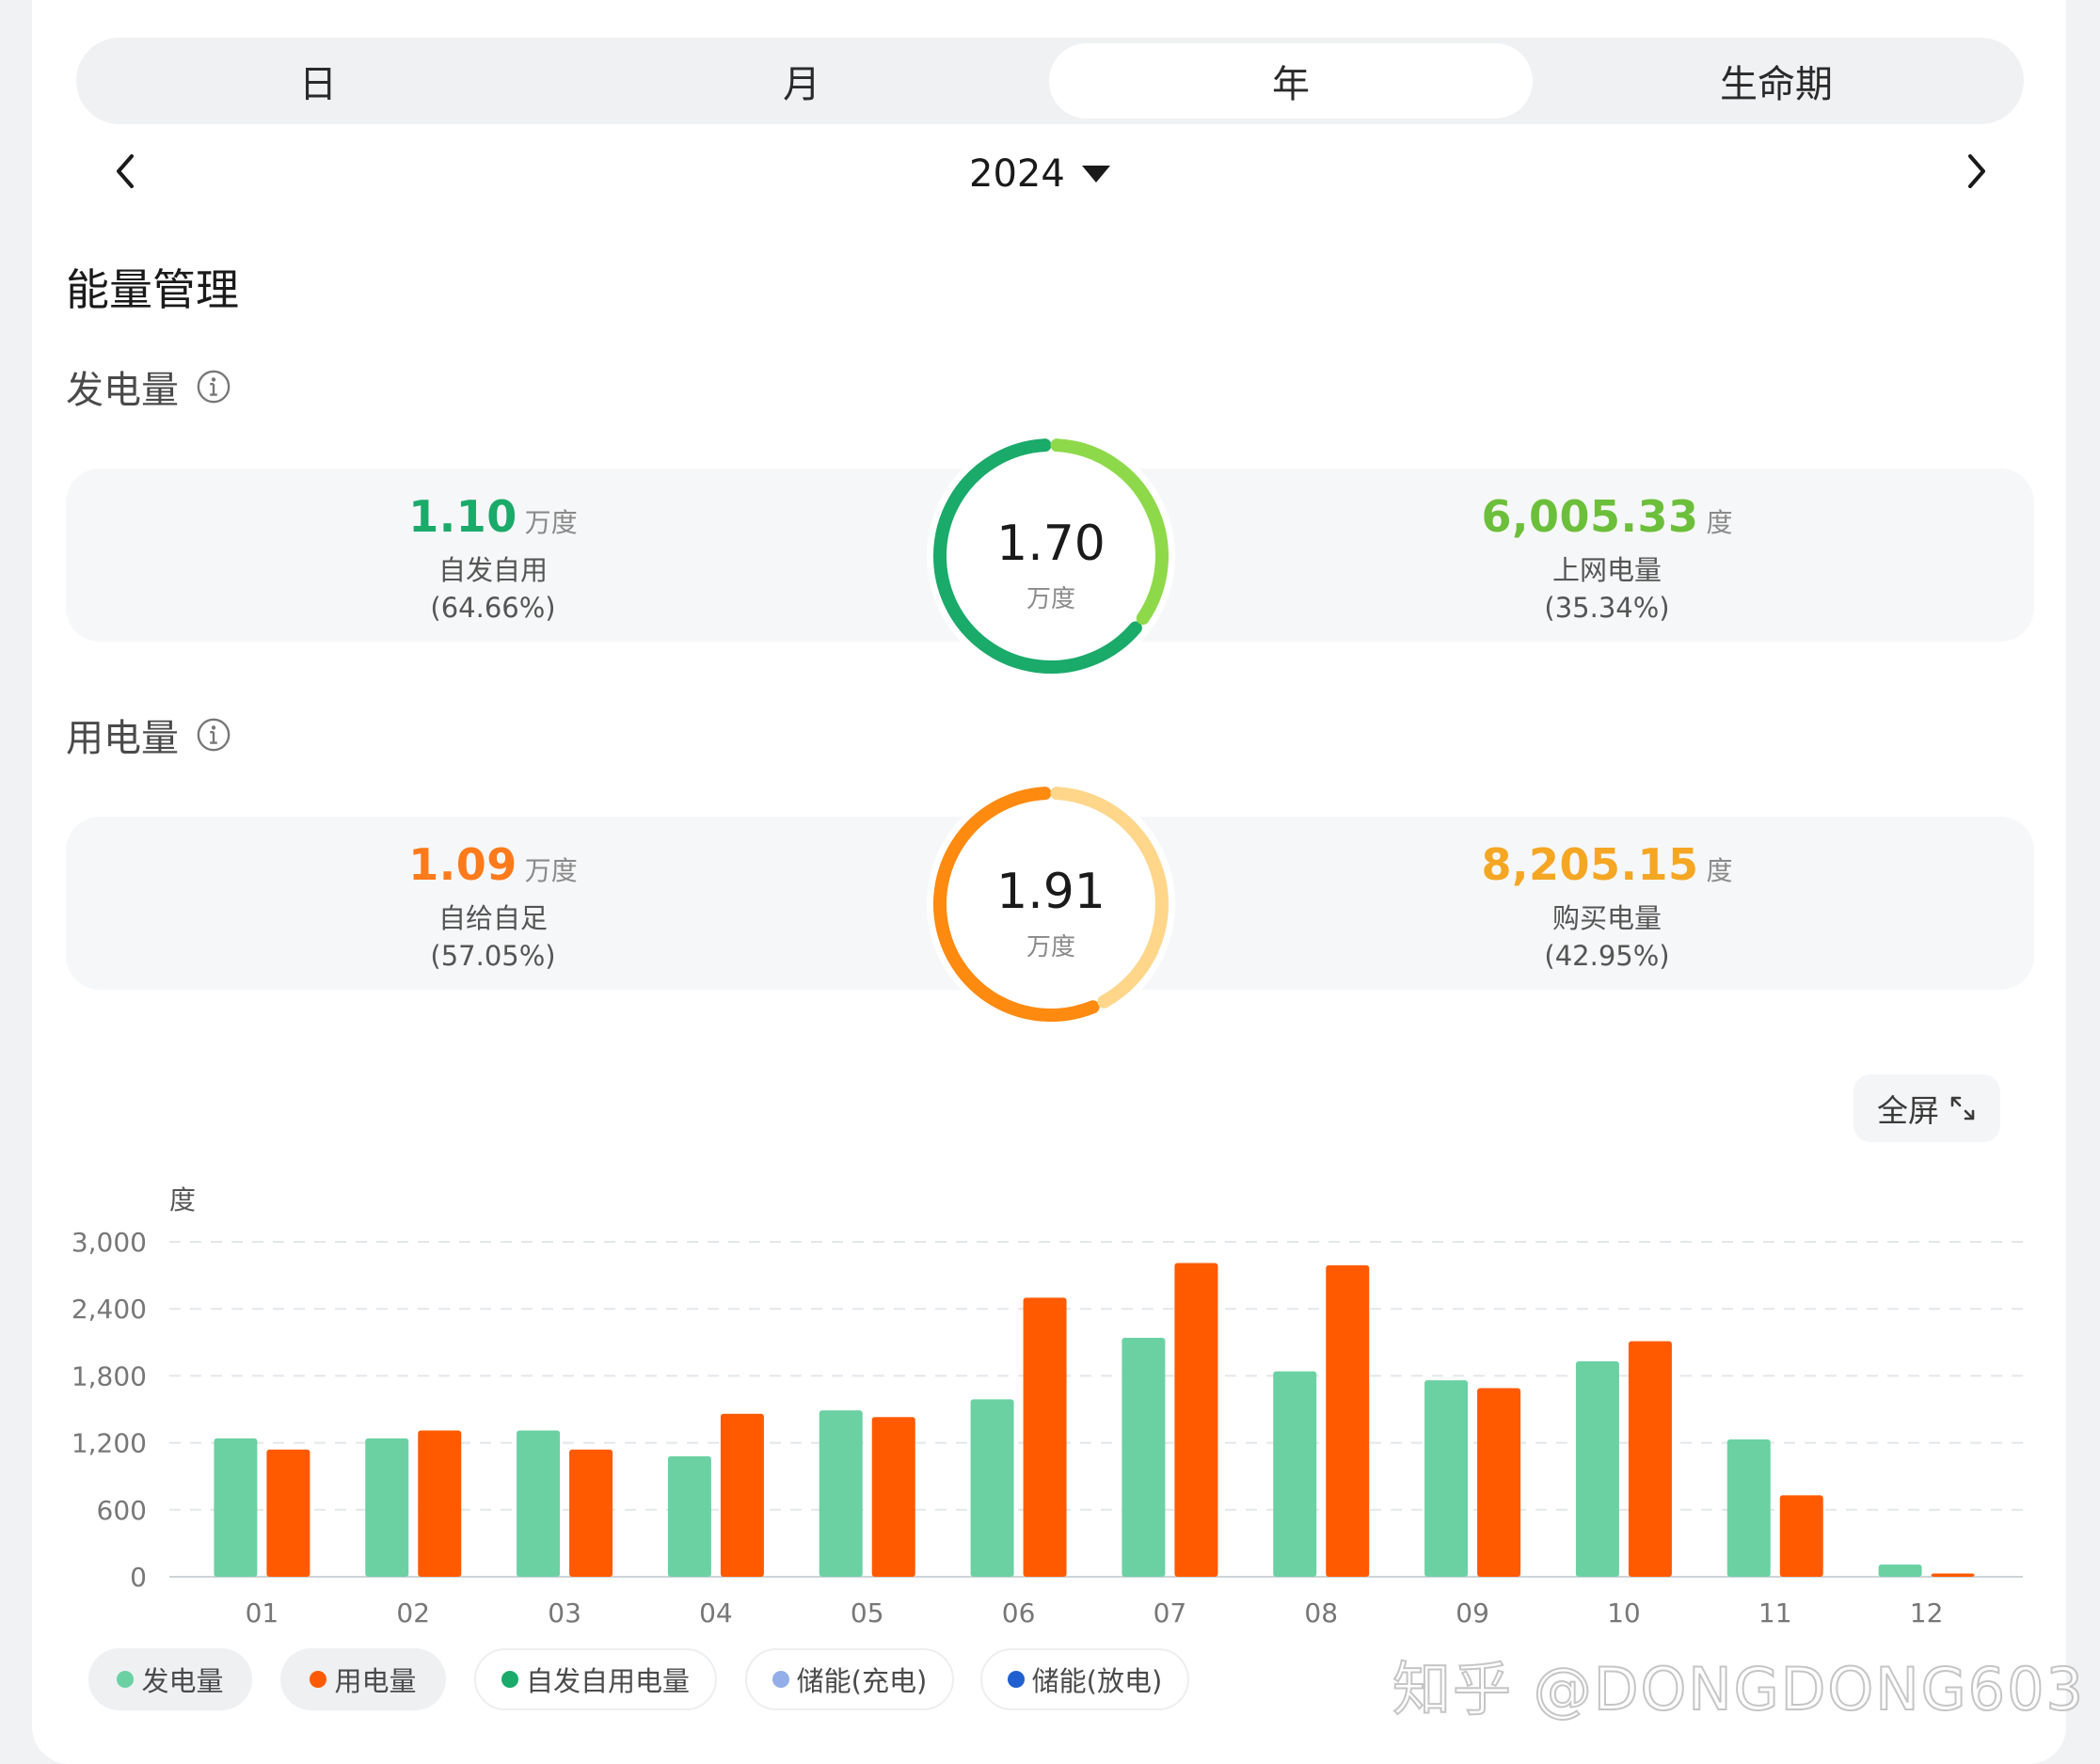 Image resolution: width=2100 pixels, height=1764 pixels. I want to click on x-tick-label: 04, so click(716, 1613).